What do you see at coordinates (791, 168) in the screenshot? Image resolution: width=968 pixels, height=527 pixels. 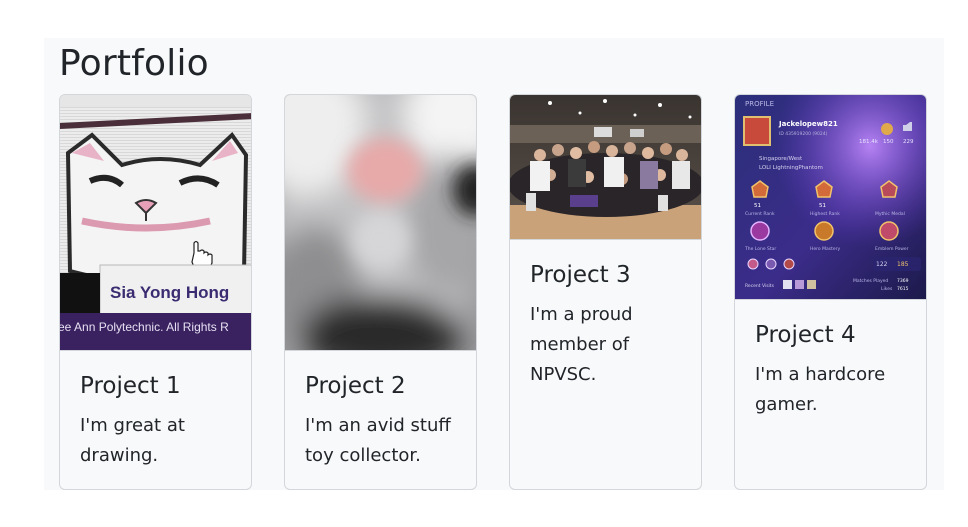 I see `game-squad: LOLI LightningPhantom` at bounding box center [791, 168].